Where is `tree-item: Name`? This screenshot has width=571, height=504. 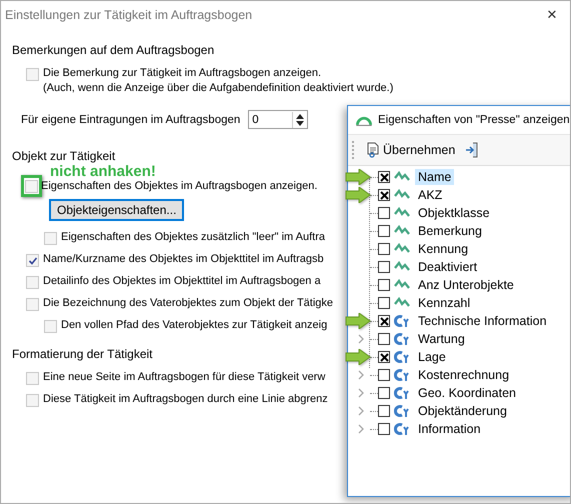
tree-item: Name is located at coordinates (434, 177).